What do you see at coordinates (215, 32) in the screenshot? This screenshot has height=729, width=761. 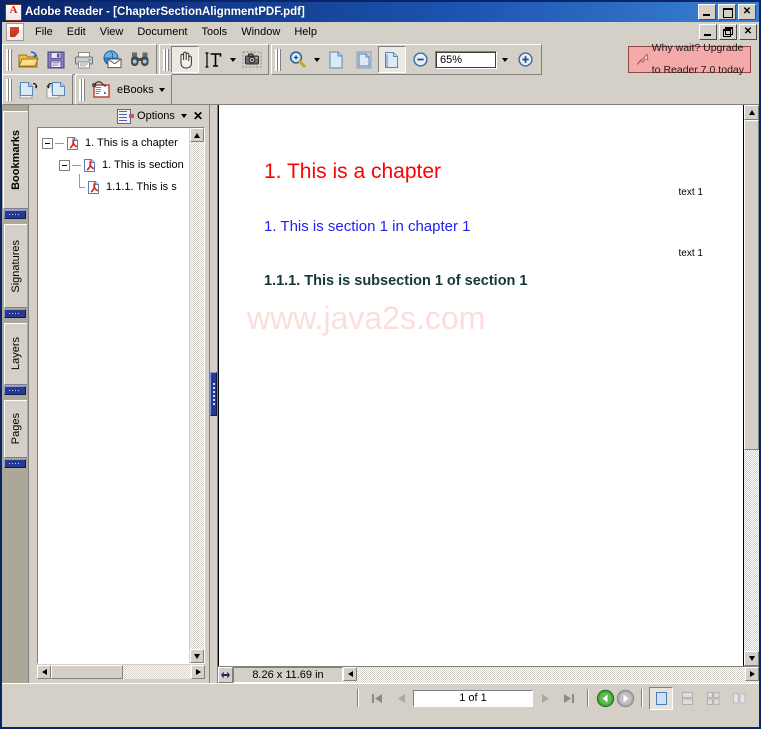 I see `menu-tools: Tools` at bounding box center [215, 32].